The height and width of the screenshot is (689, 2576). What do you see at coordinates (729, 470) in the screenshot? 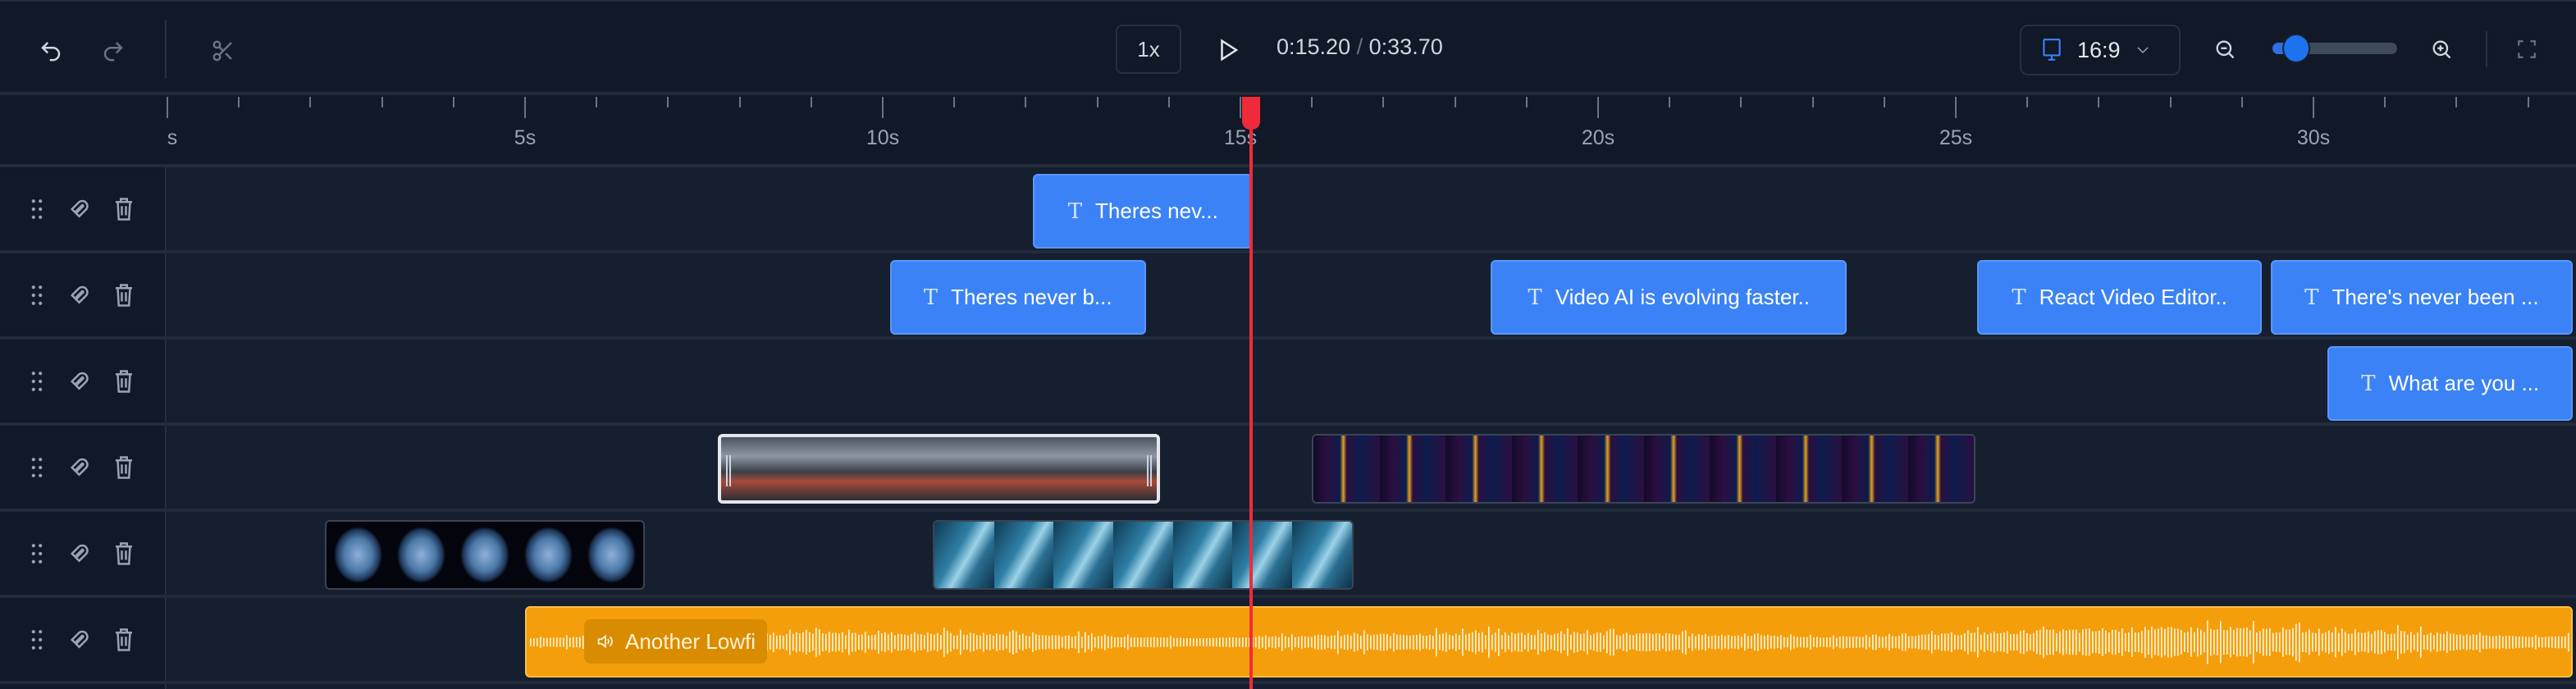
I see `trim-handle-left` at bounding box center [729, 470].